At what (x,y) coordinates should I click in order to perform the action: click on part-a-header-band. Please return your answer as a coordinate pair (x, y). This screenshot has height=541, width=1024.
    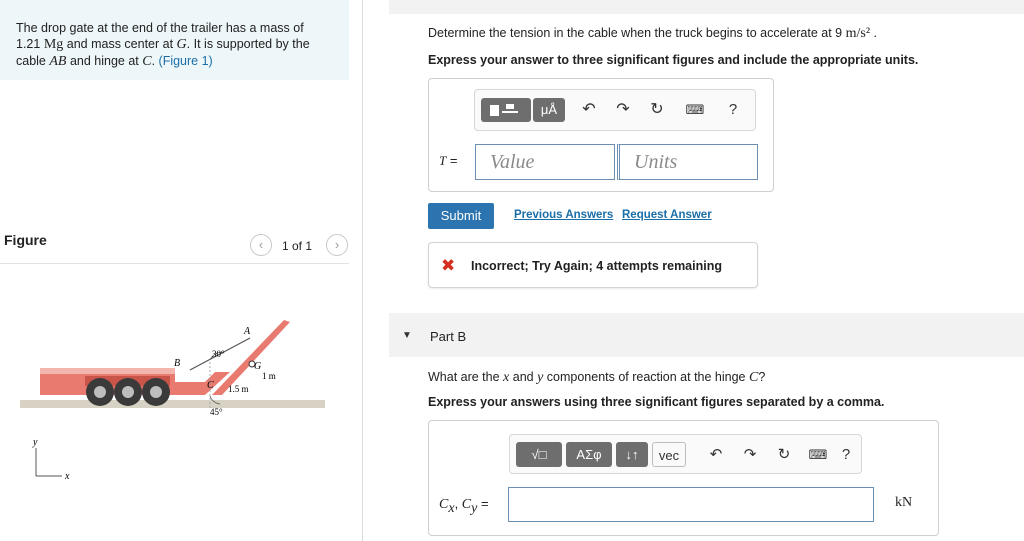
    Looking at the image, I should click on (706, 7).